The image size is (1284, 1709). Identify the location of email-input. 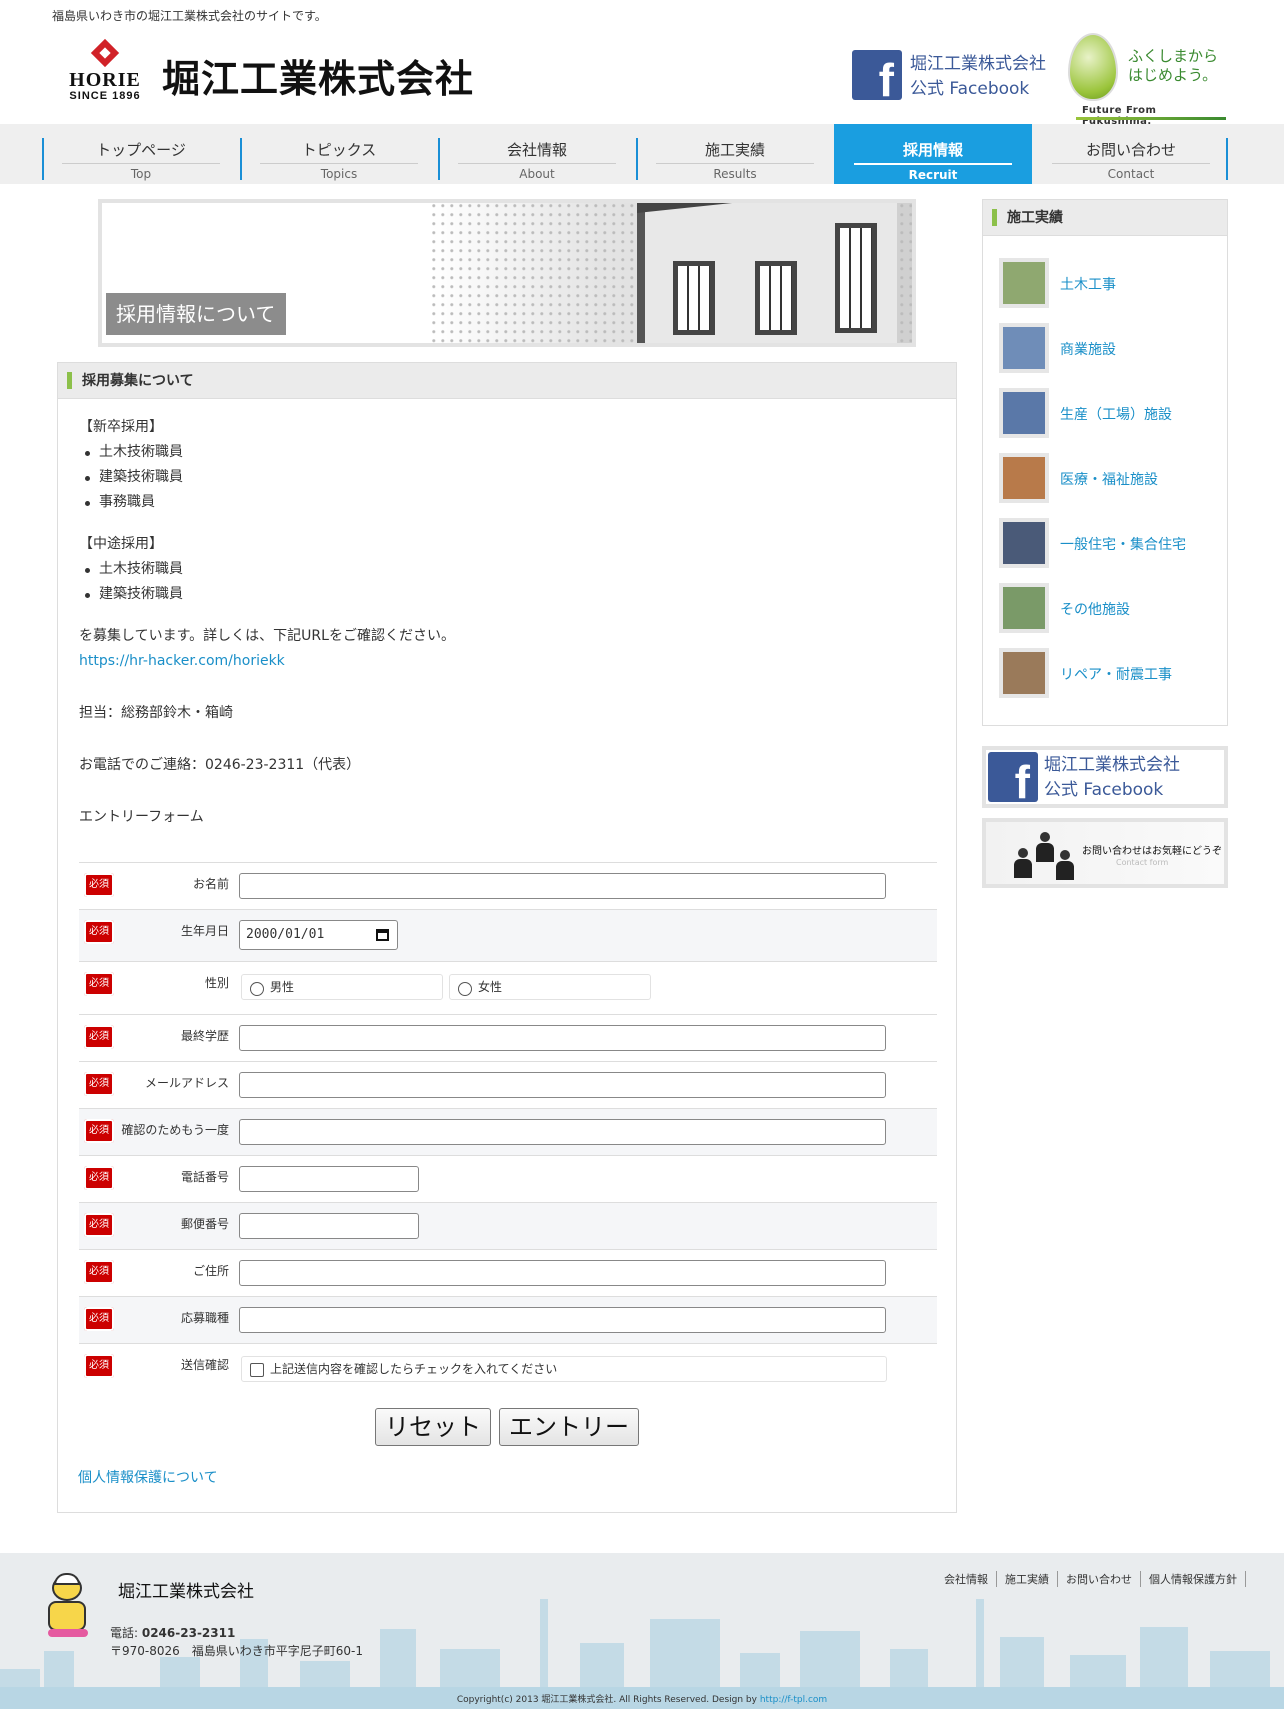
(562, 1085).